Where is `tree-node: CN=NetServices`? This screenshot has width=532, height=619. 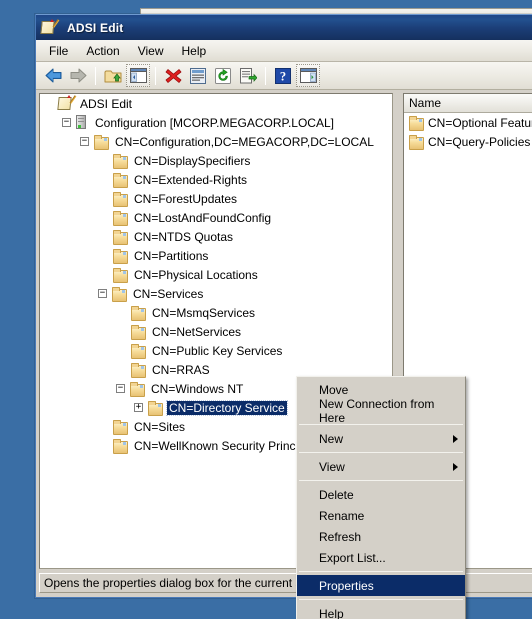
tree-node: CN=NetServices is located at coordinates (216, 331).